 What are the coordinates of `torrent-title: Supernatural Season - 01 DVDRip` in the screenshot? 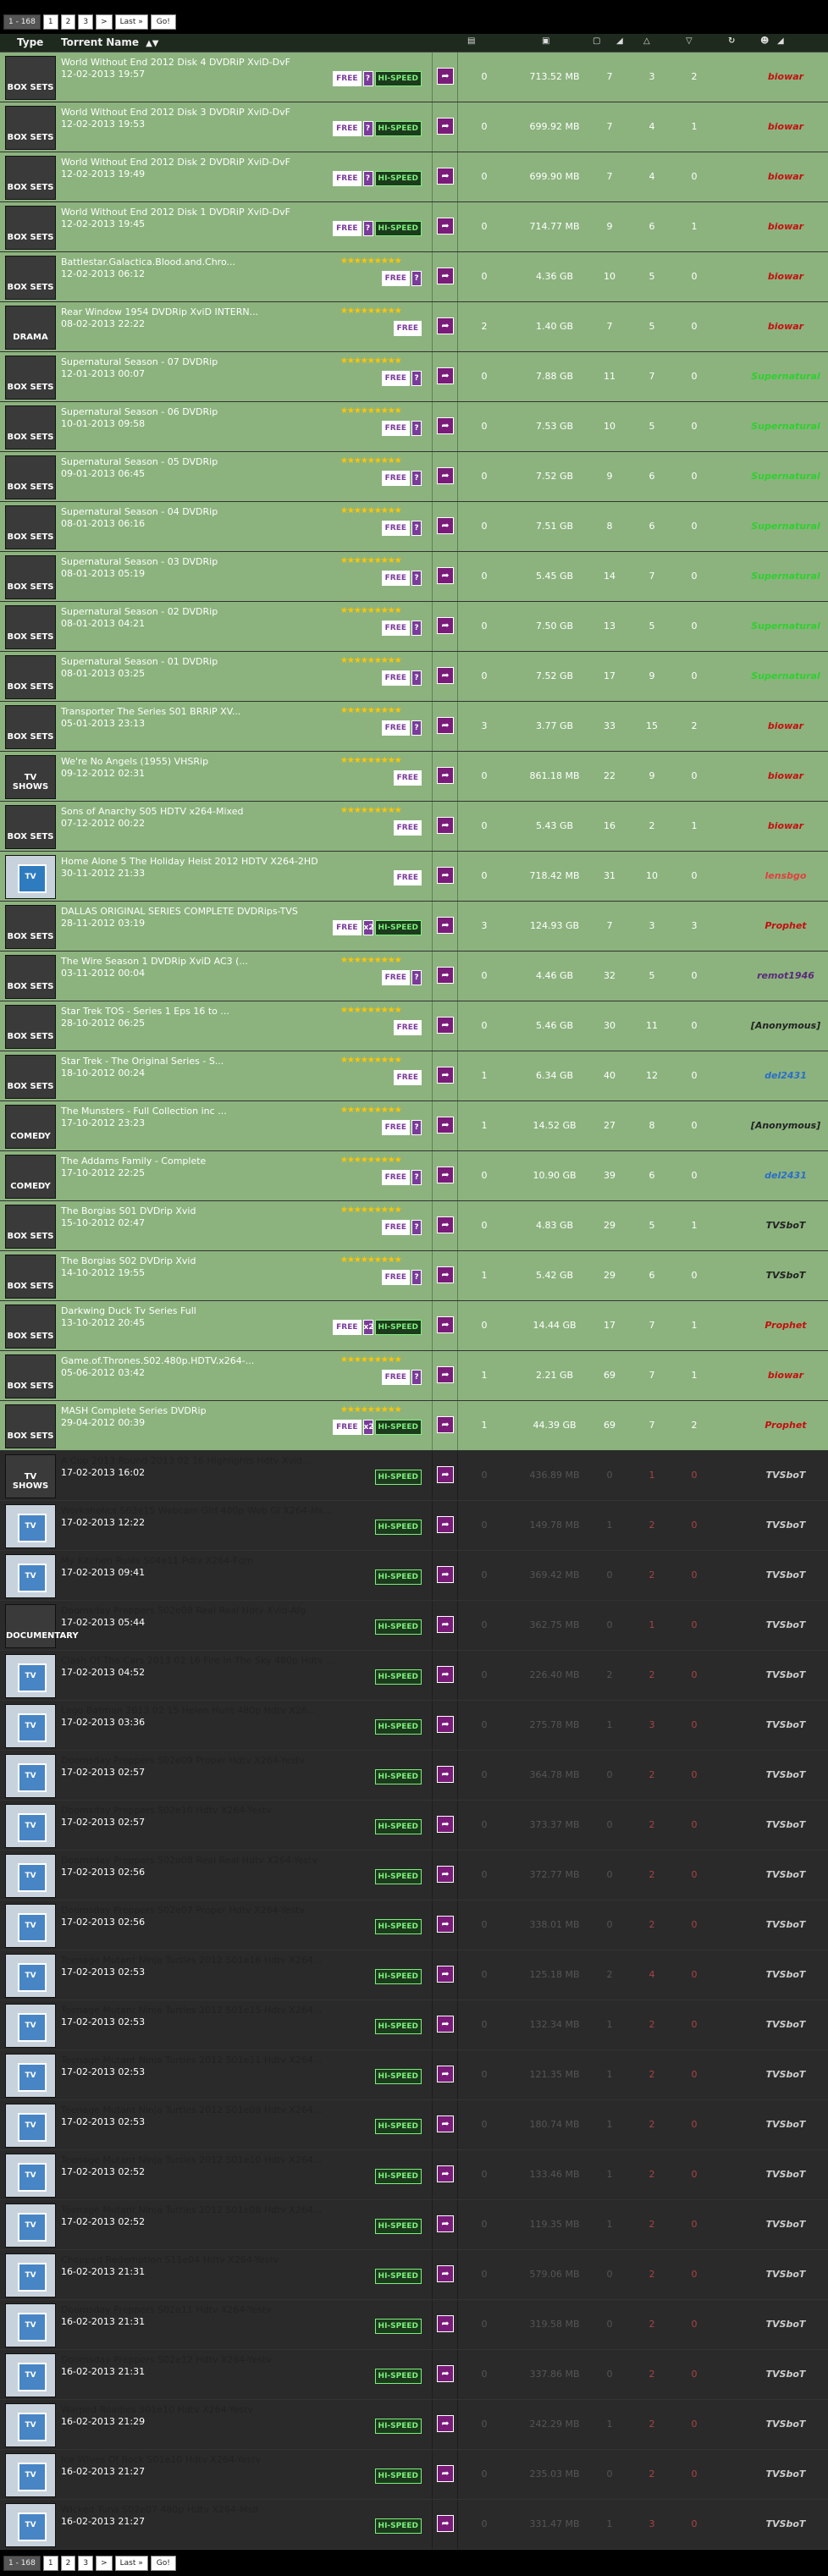 It's located at (139, 661).